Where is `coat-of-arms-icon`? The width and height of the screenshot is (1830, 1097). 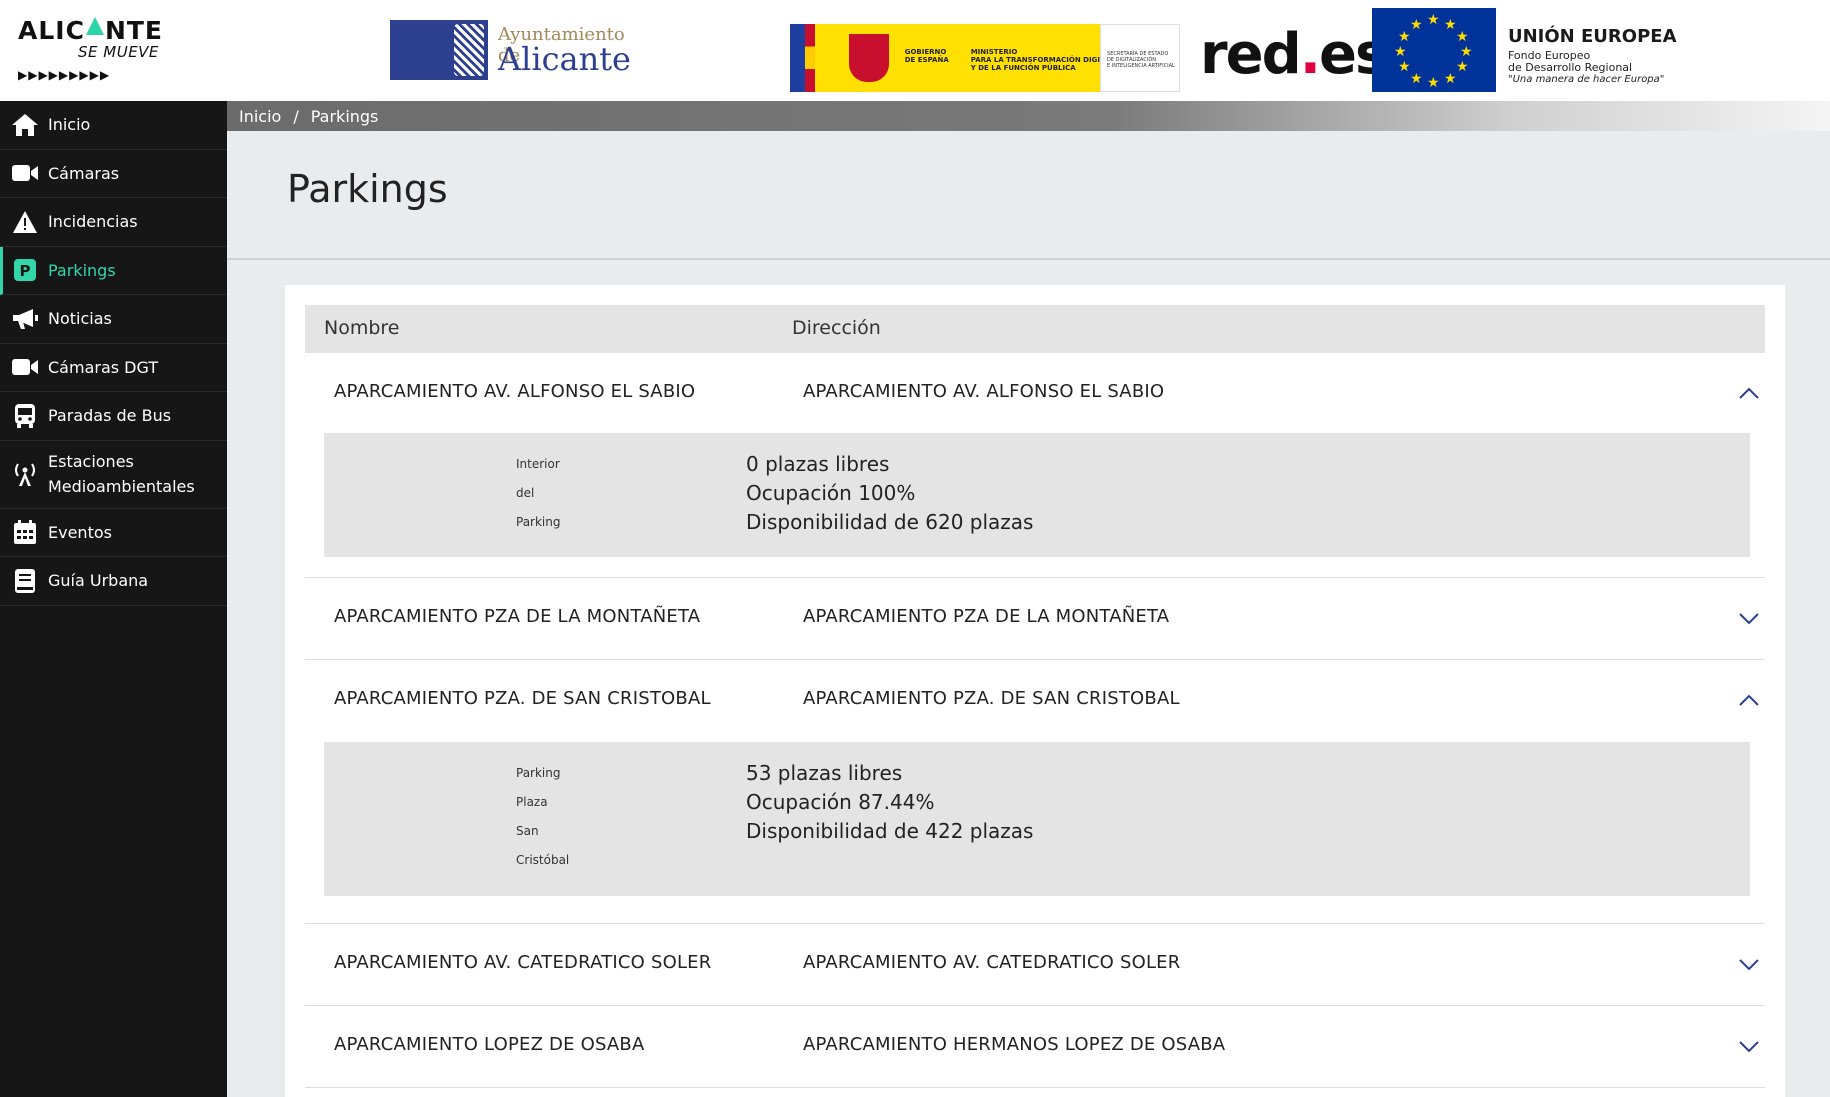
coat-of-arms-icon is located at coordinates (868, 58).